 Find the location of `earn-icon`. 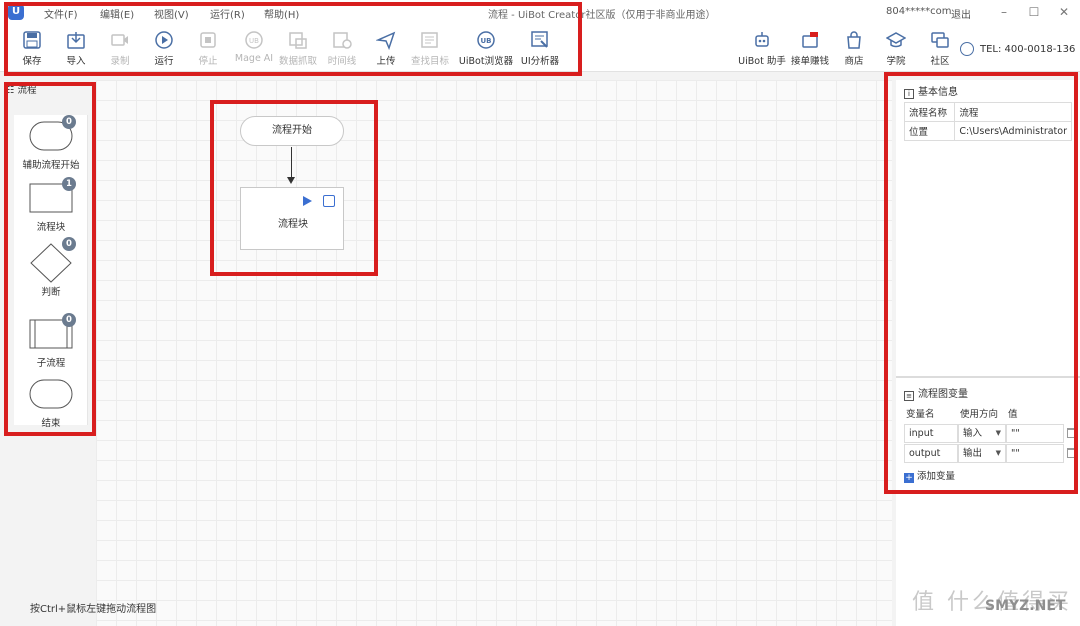

earn-icon is located at coordinates (810, 40).